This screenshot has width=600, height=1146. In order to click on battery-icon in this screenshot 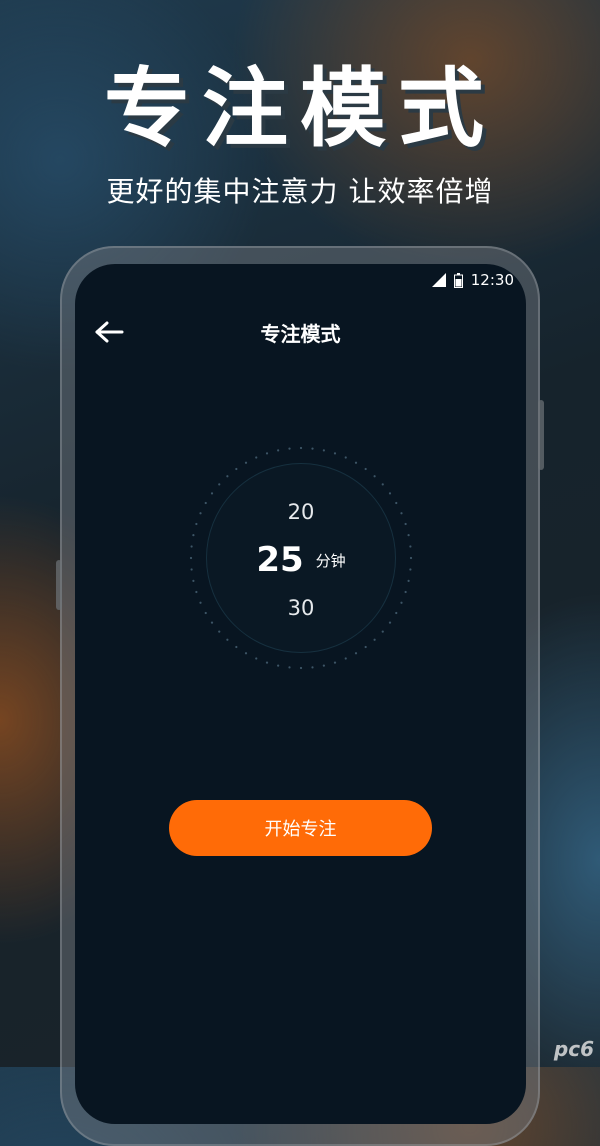, I will do `click(458, 280)`.